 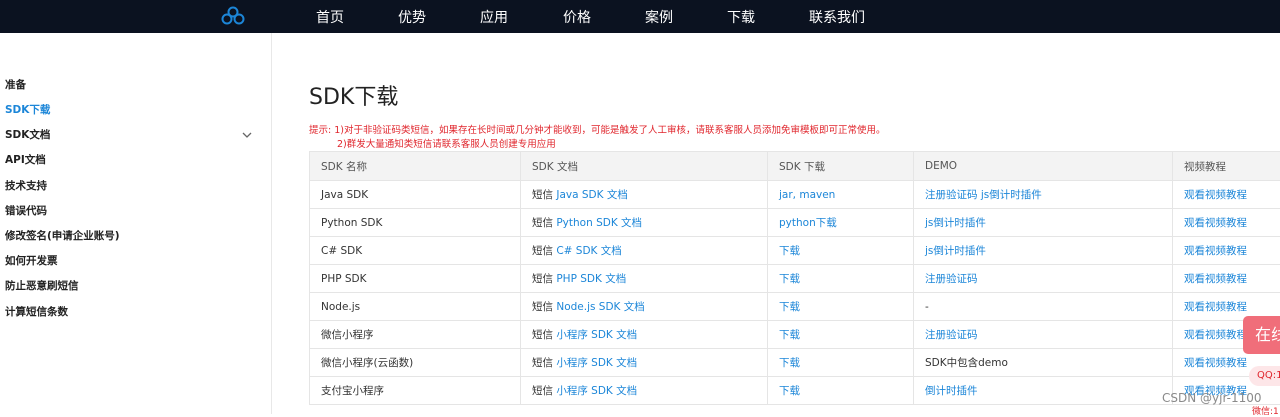 What do you see at coordinates (26, 210) in the screenshot?
I see `sidebar-item-error-codes: 错误代码` at bounding box center [26, 210].